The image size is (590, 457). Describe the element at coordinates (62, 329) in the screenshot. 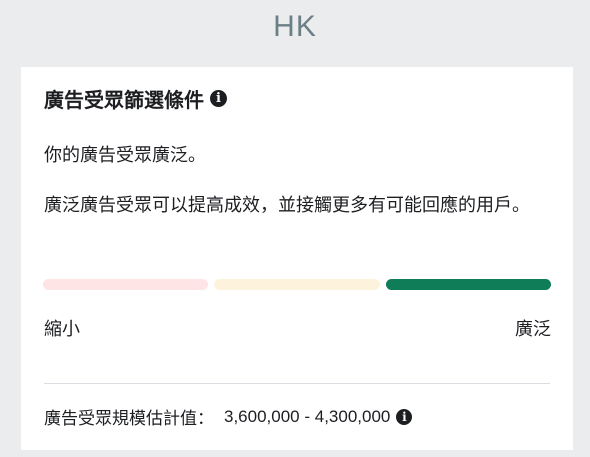

I see `meter-label-narrow: 縮小` at that location.